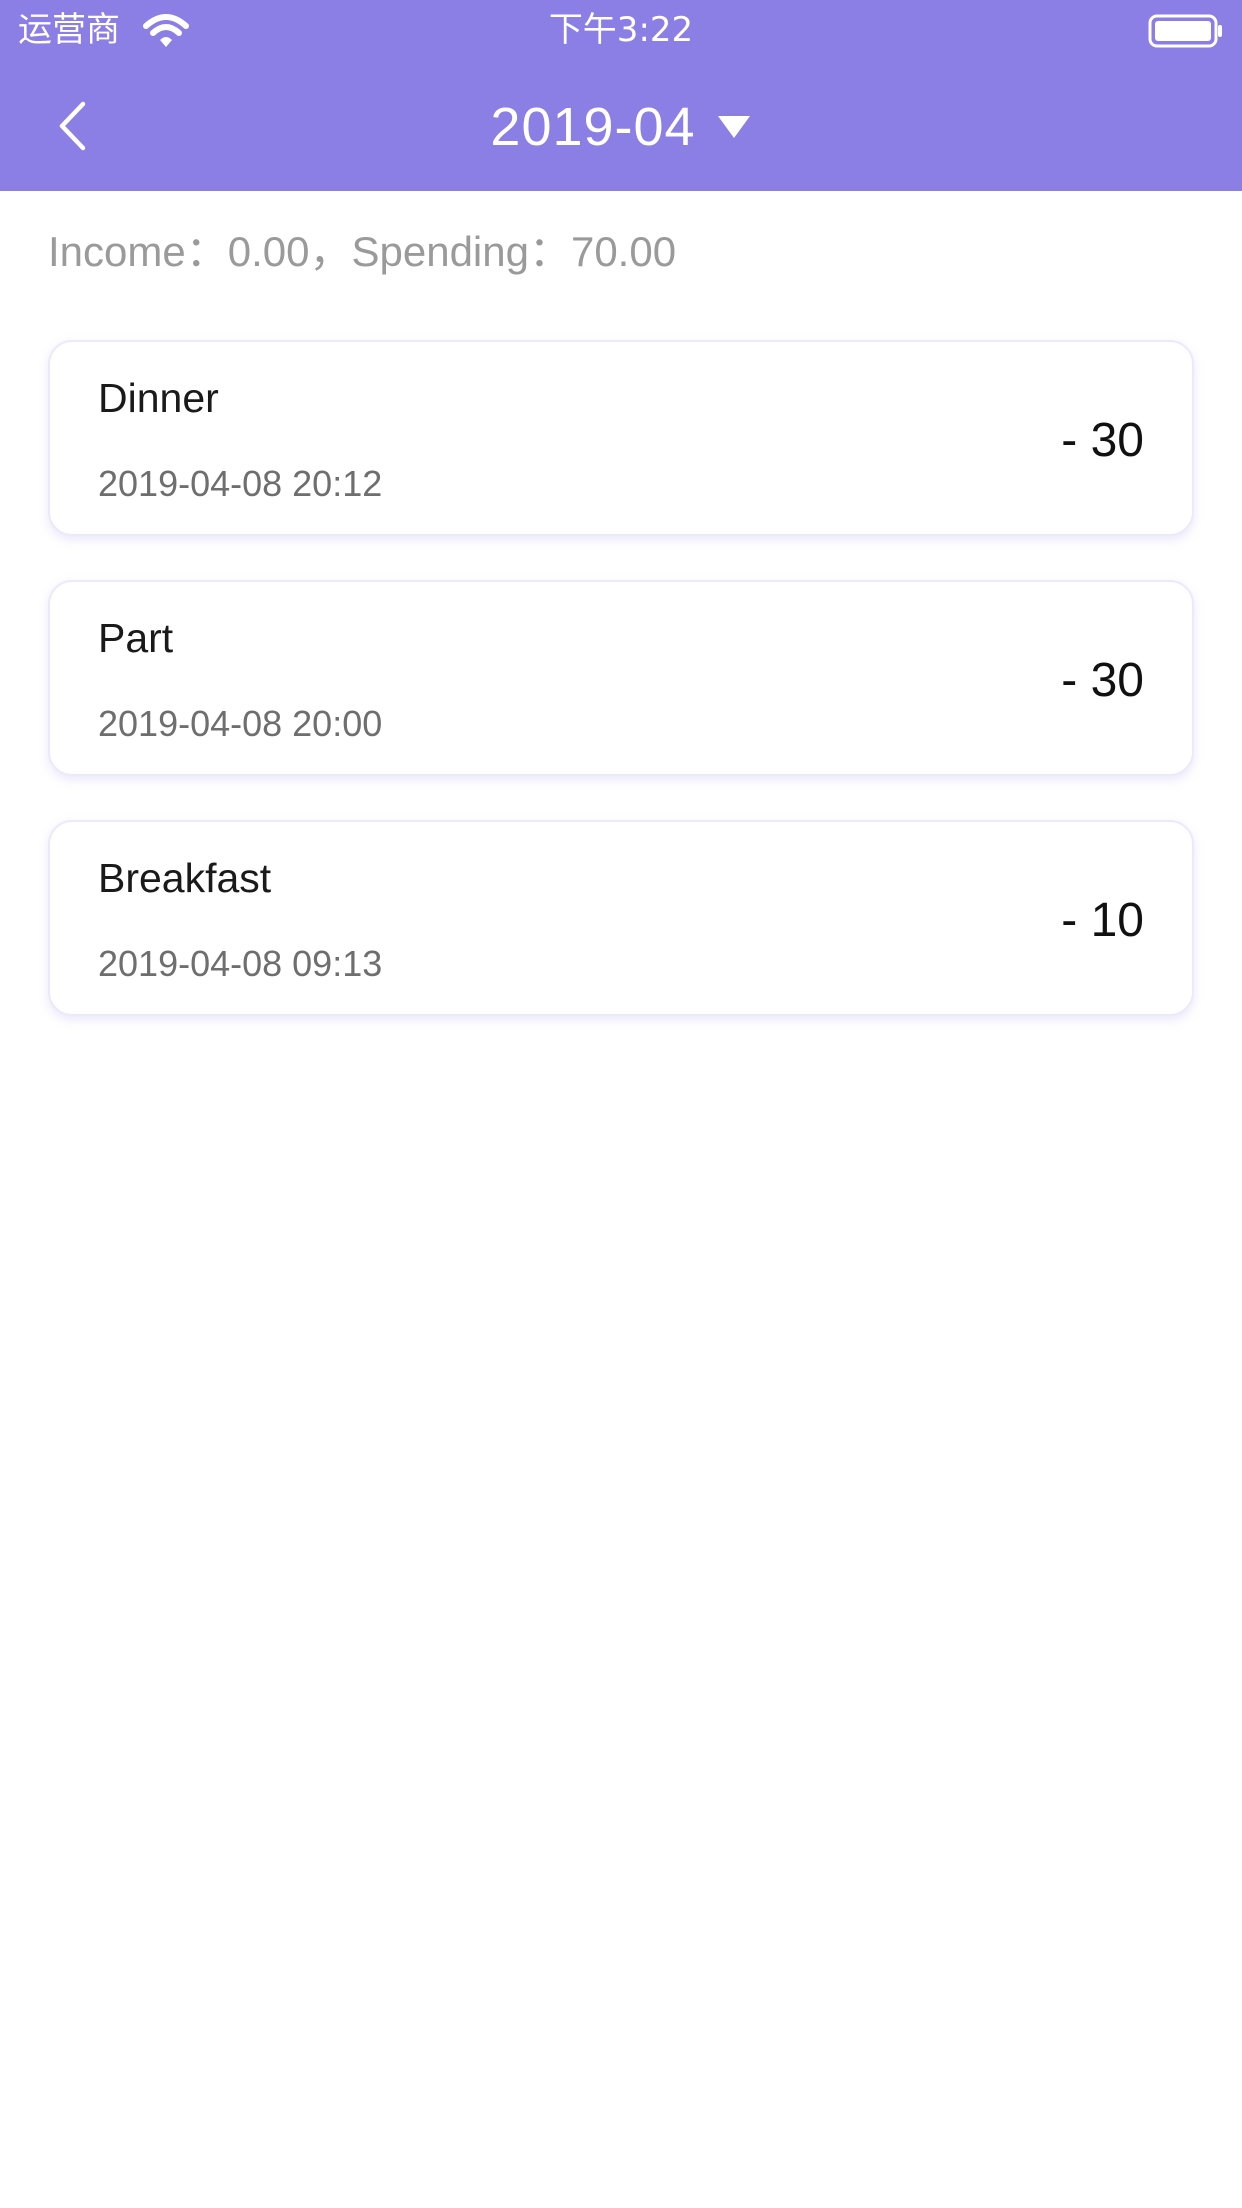 Image resolution: width=1242 pixels, height=2208 pixels. Describe the element at coordinates (240, 963) in the screenshot. I see `record-time: 2019-04-08 09:13` at that location.